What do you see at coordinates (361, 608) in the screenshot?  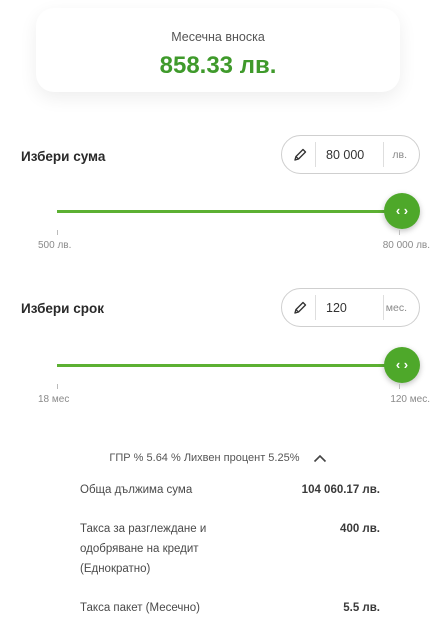 I see `detail-value-package-fee: 5.5 лв.` at bounding box center [361, 608].